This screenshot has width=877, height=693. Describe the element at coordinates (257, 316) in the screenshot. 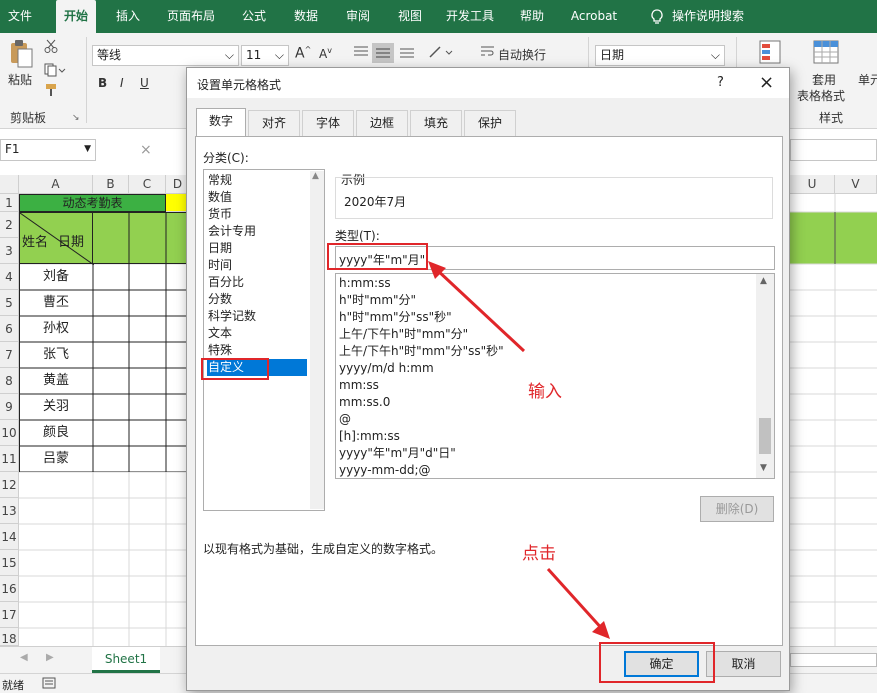

I see `category-item: 科学记数` at that location.